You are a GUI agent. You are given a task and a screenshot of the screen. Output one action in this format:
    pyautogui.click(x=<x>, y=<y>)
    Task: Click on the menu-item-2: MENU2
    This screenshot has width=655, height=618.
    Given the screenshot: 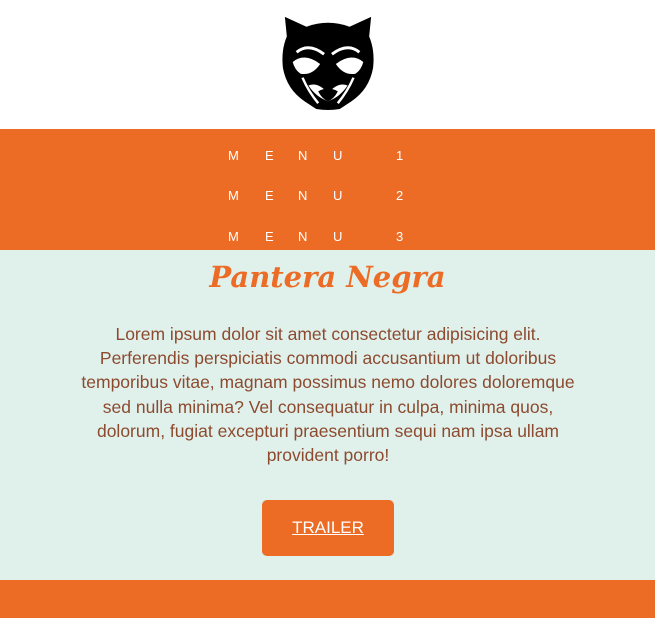 What is the action you would take?
    pyautogui.click(x=318, y=190)
    